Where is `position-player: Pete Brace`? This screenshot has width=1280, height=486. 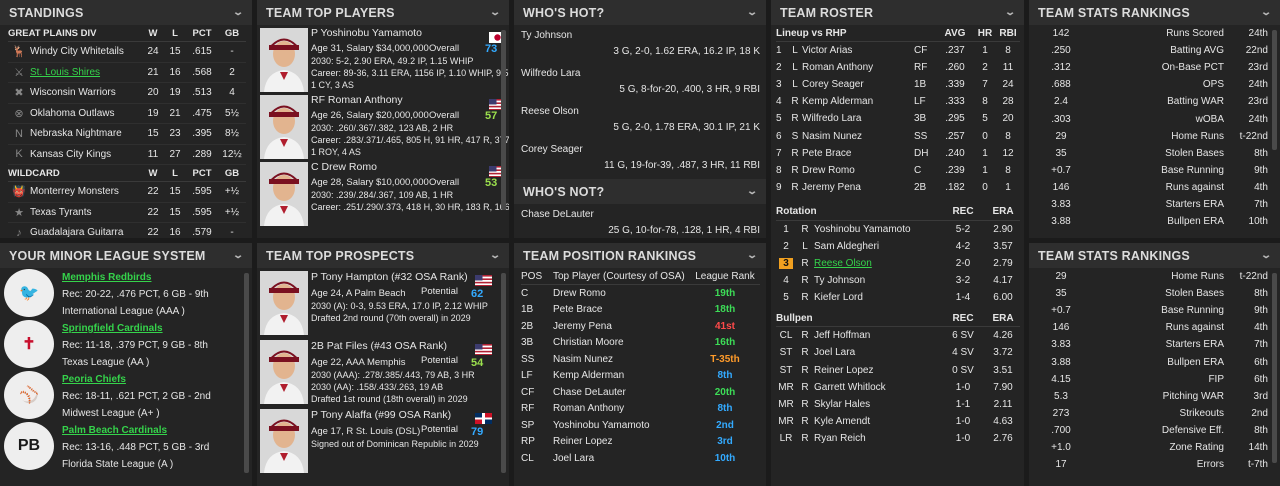 position-player: Pete Brace is located at coordinates (621, 309).